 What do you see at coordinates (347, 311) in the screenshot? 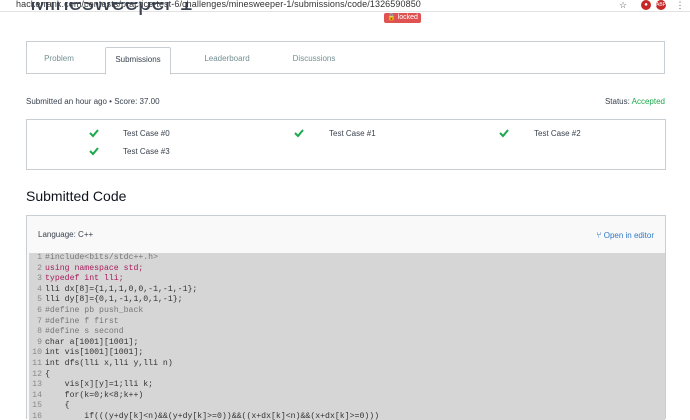
I see `code-line: 6 #define pb push_back` at bounding box center [347, 311].